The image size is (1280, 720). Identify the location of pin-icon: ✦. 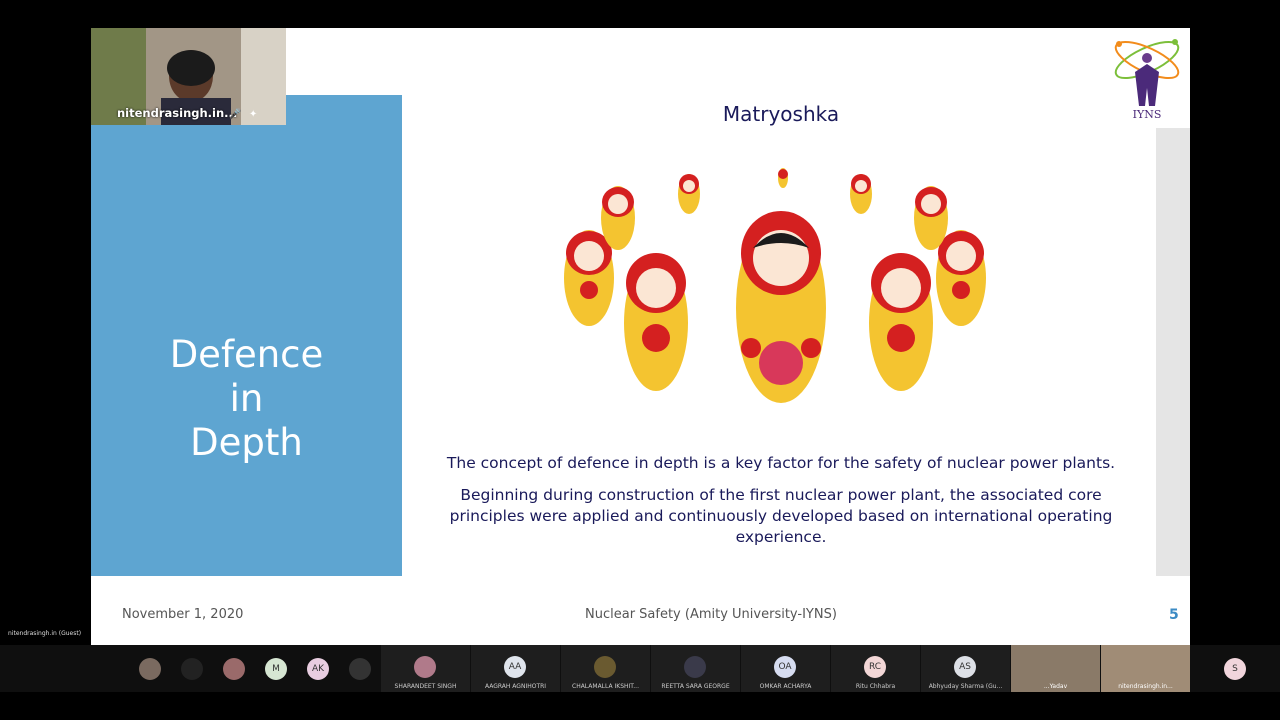
(253, 114).